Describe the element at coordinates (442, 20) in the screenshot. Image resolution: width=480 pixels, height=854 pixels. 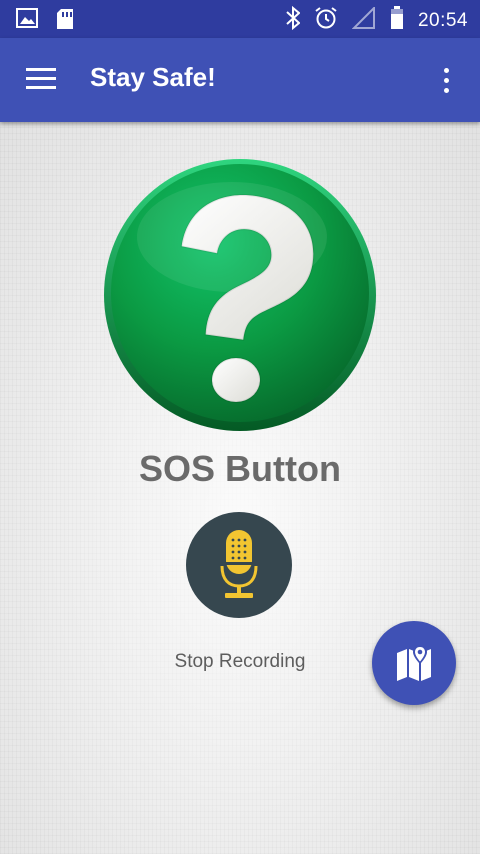
I see `status-time: 20:54` at that location.